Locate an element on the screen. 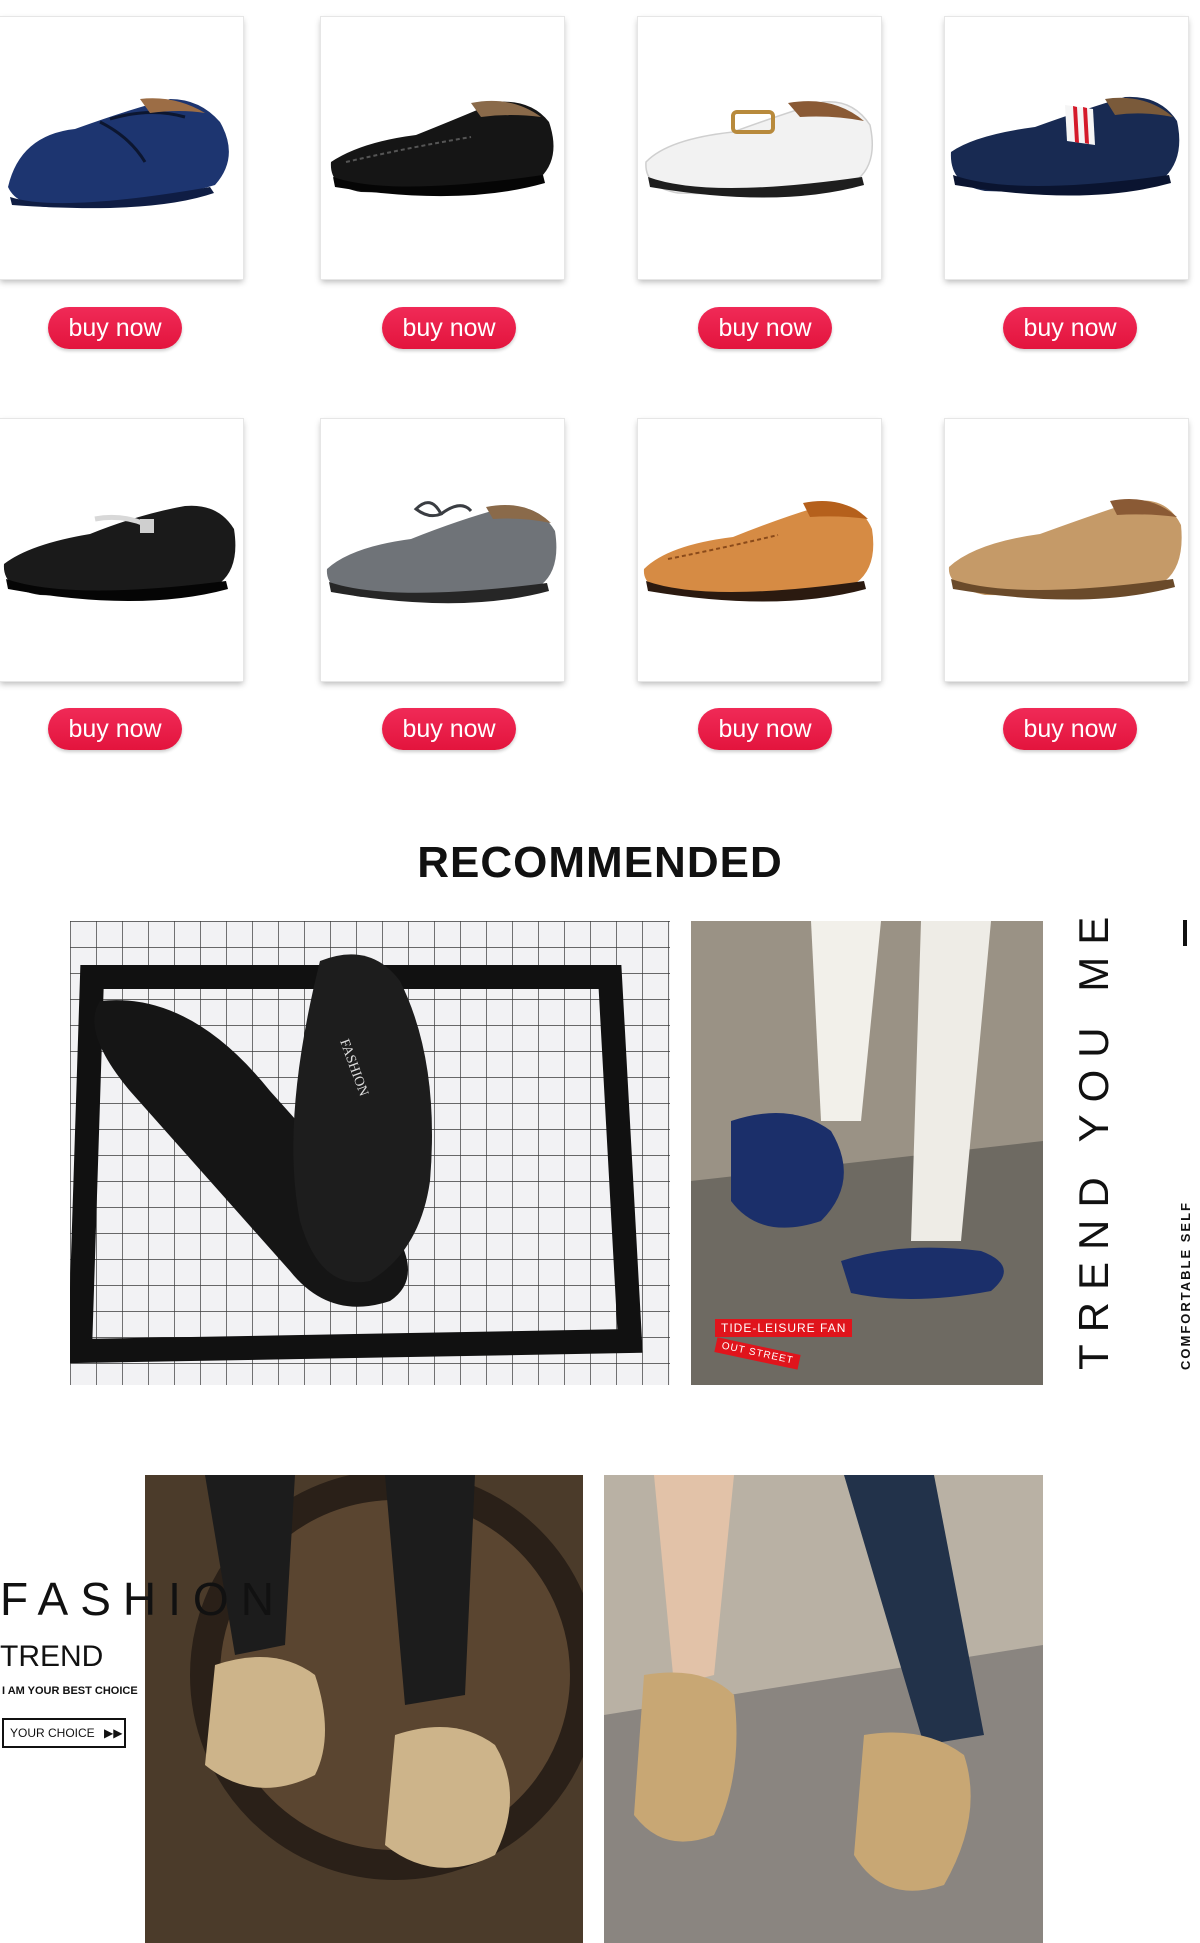 This screenshot has width=1200, height=1943. promo-subheading-trend: TREND is located at coordinates (52, 1656).